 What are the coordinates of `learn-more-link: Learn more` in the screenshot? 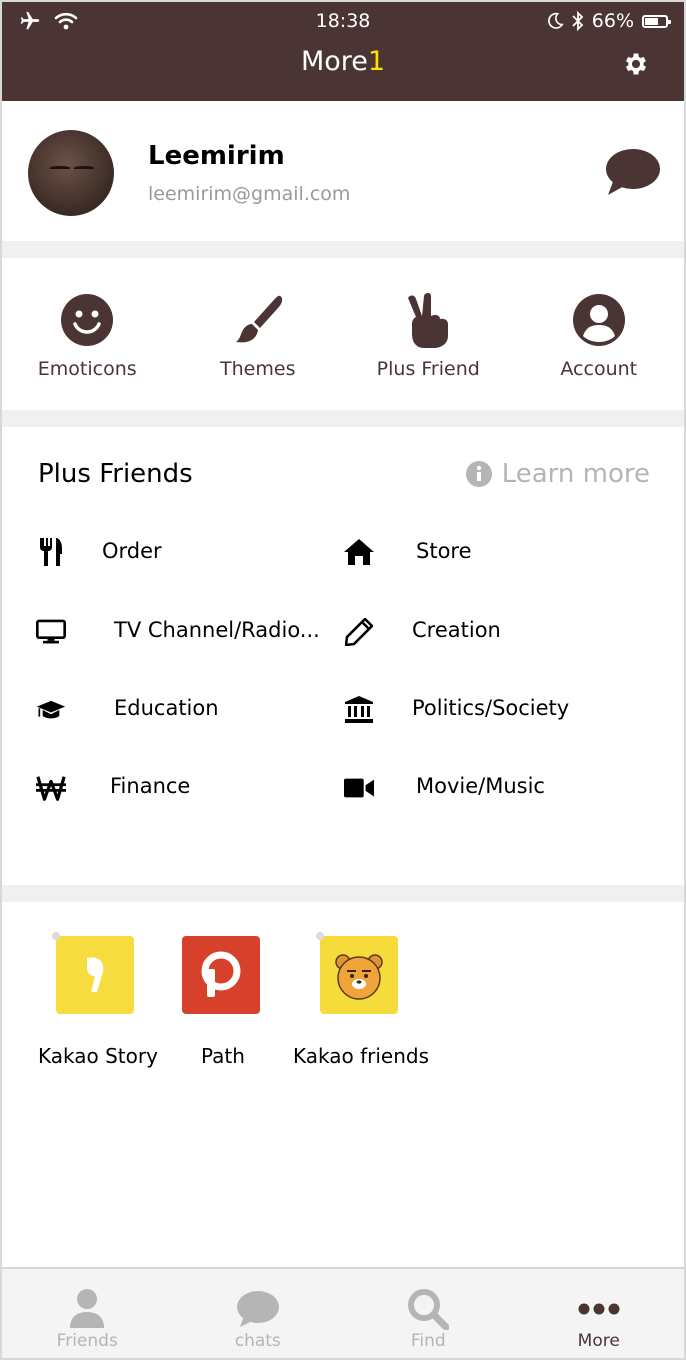 It's located at (557, 474).